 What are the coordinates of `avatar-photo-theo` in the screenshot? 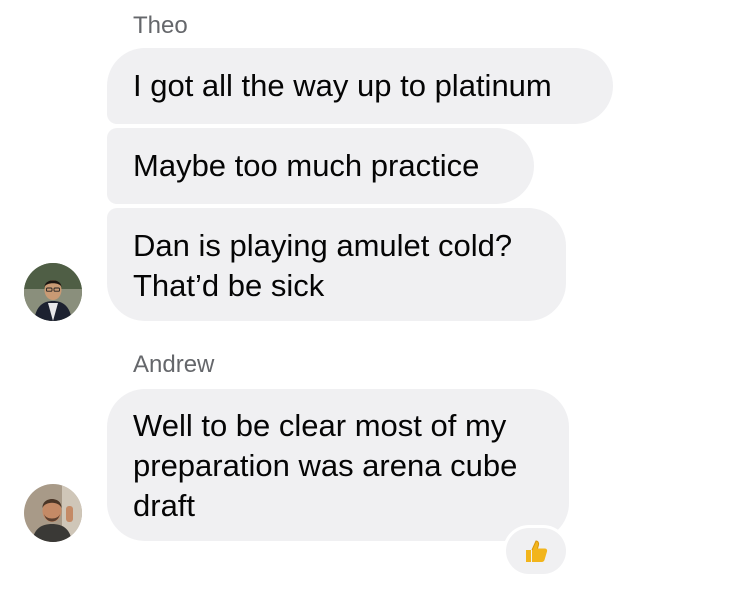 It's located at (53, 292).